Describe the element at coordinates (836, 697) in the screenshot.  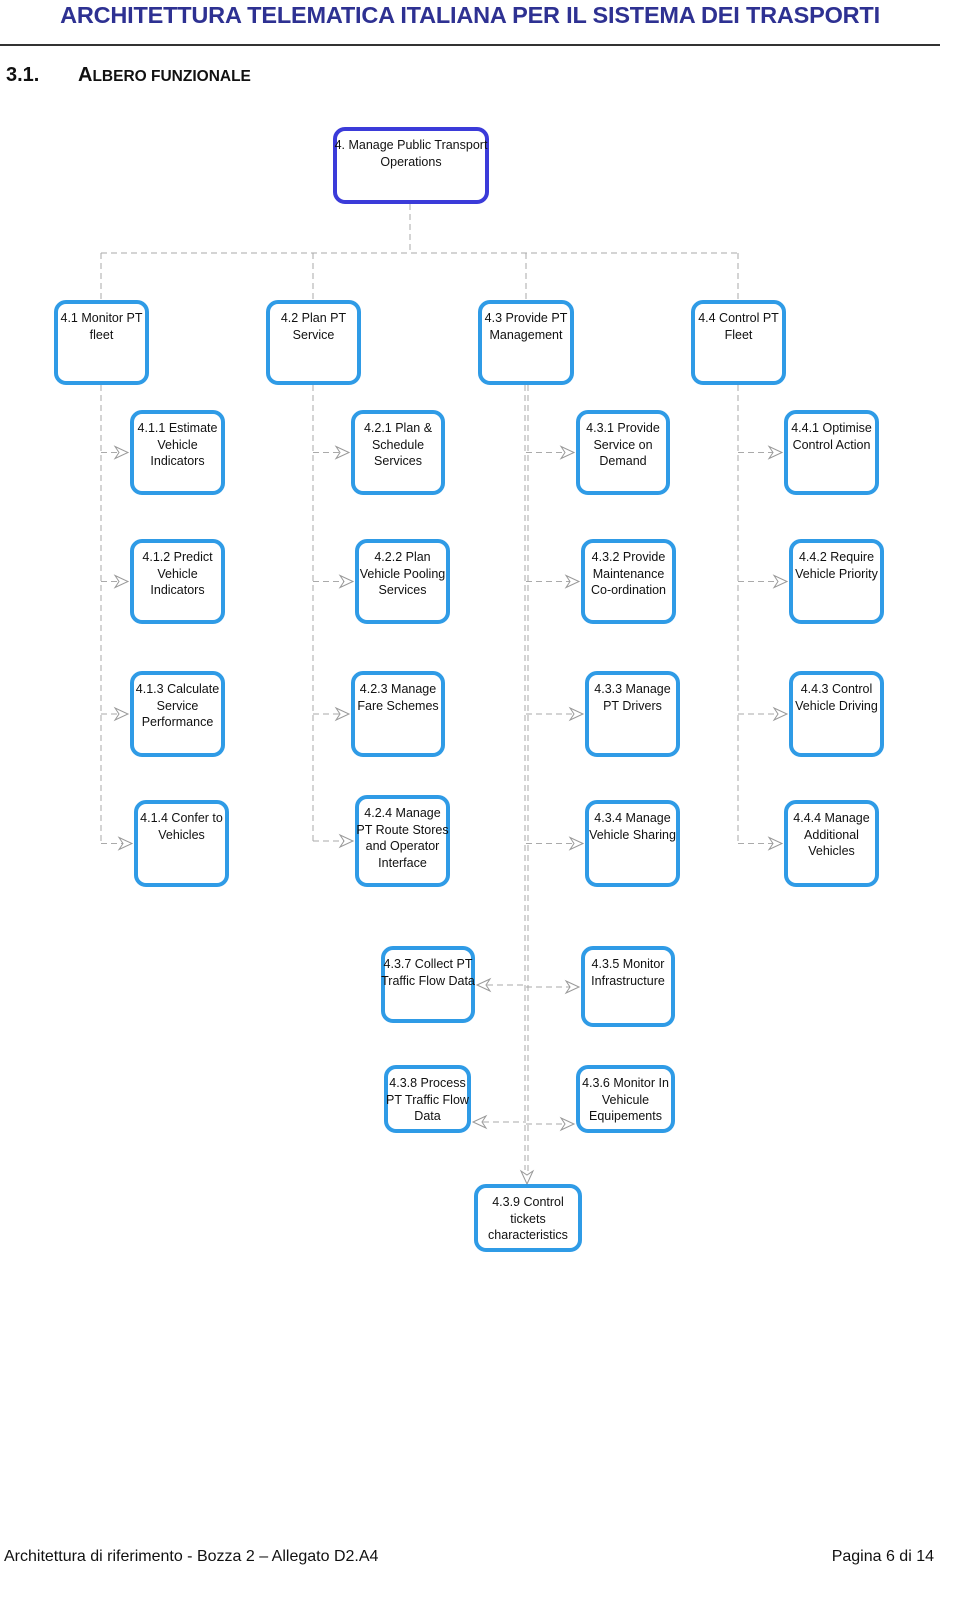
I see `function-node-label: 4.4.3 Control Vehicle Driving` at that location.